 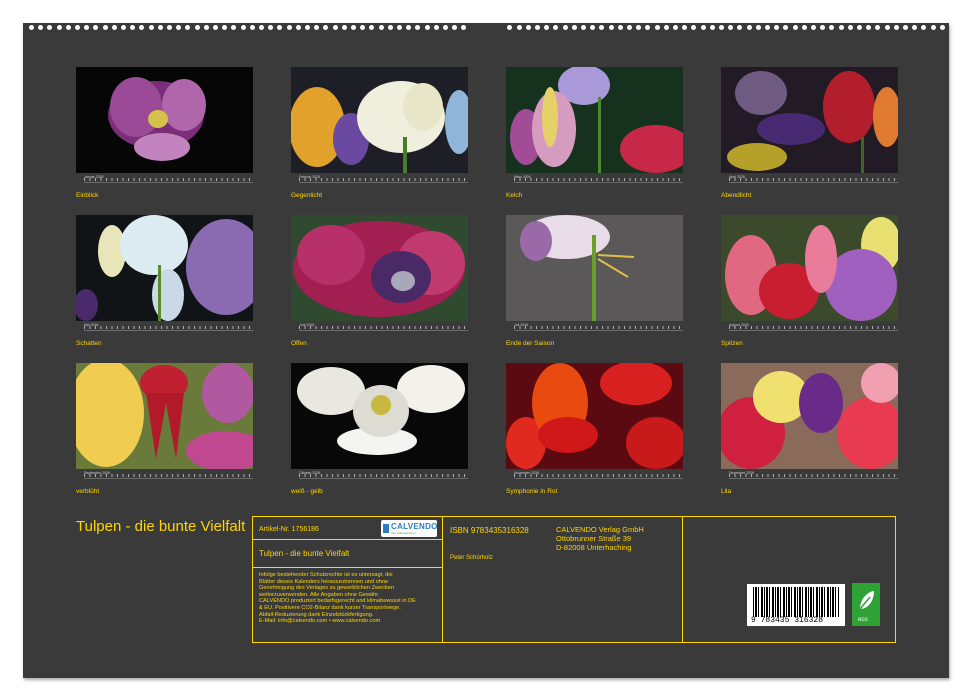 I want to click on photo-title-august: Spitzen, so click(x=732, y=343).